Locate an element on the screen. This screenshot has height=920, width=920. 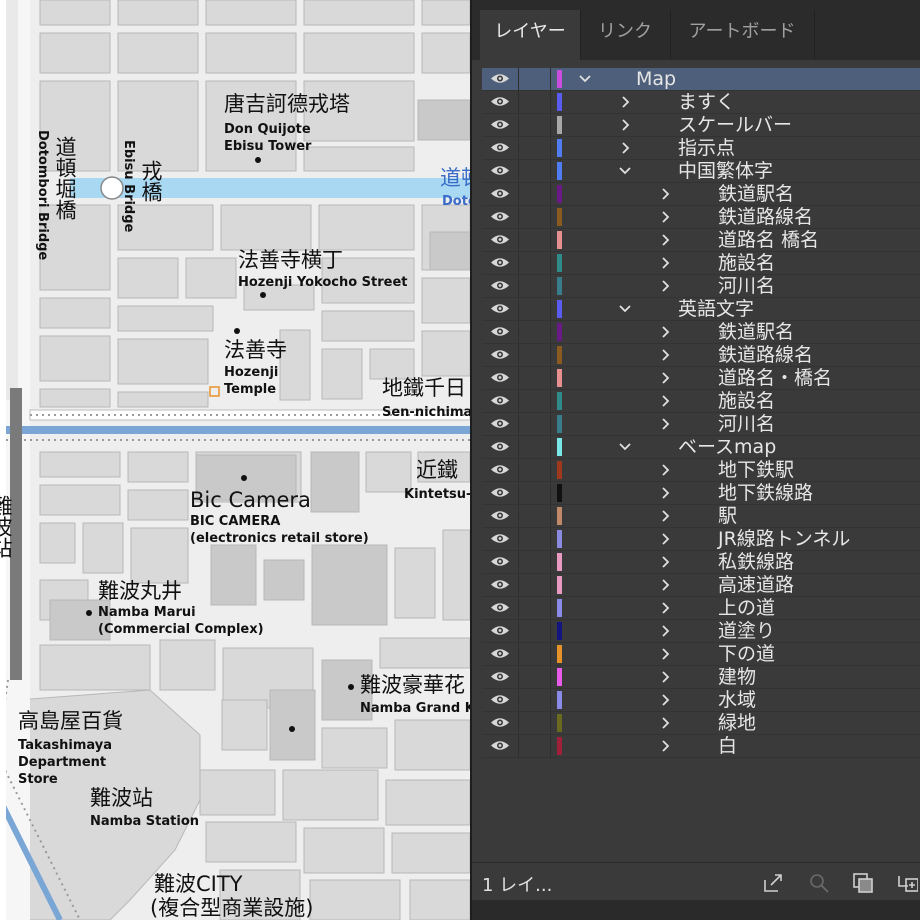
new-sublayer-icon is located at coordinates (907, 883).